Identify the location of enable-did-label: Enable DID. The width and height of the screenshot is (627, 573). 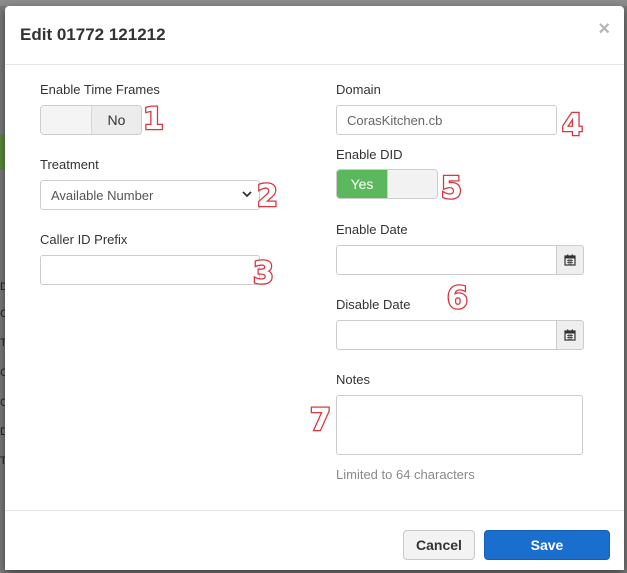
(369, 154).